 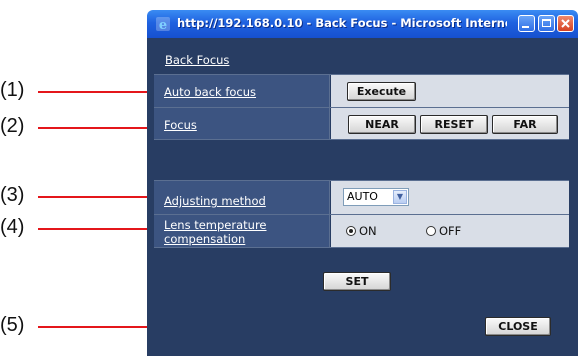 I want to click on row-auto-back-focus: Auto back focus Execute, so click(x=361, y=90).